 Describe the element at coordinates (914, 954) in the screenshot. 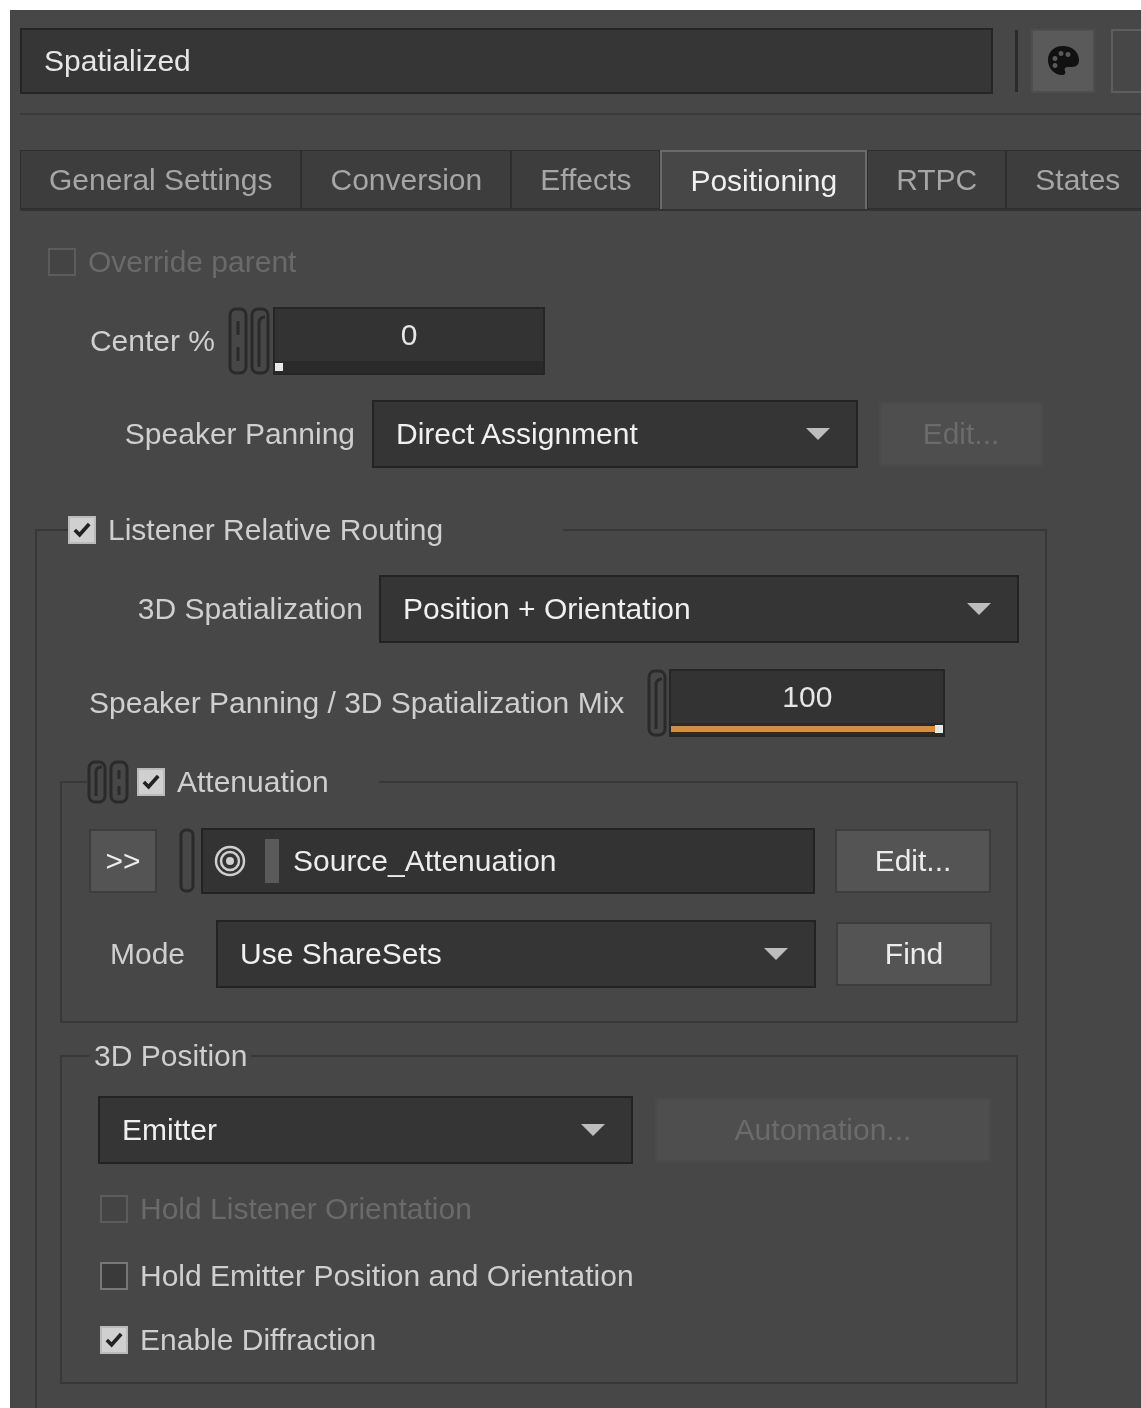

I see `find-button: Find` at that location.